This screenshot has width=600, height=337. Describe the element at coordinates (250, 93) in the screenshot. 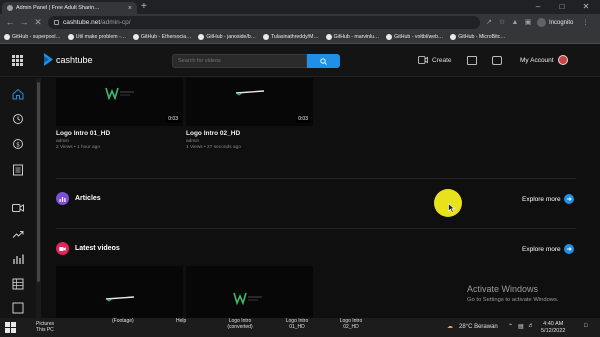

I see `logo-intro-thumbnail-icon` at that location.